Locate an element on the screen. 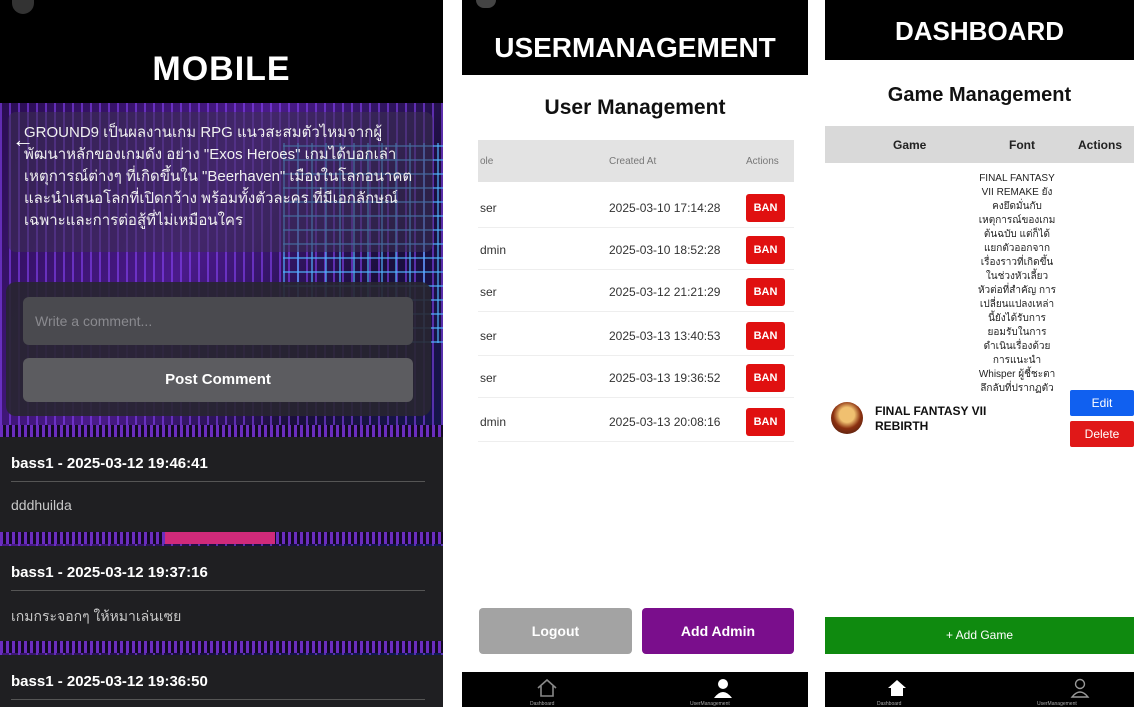  comment-author-time: bass1 - 2025-03-12 19:46:41 is located at coordinates (109, 463).